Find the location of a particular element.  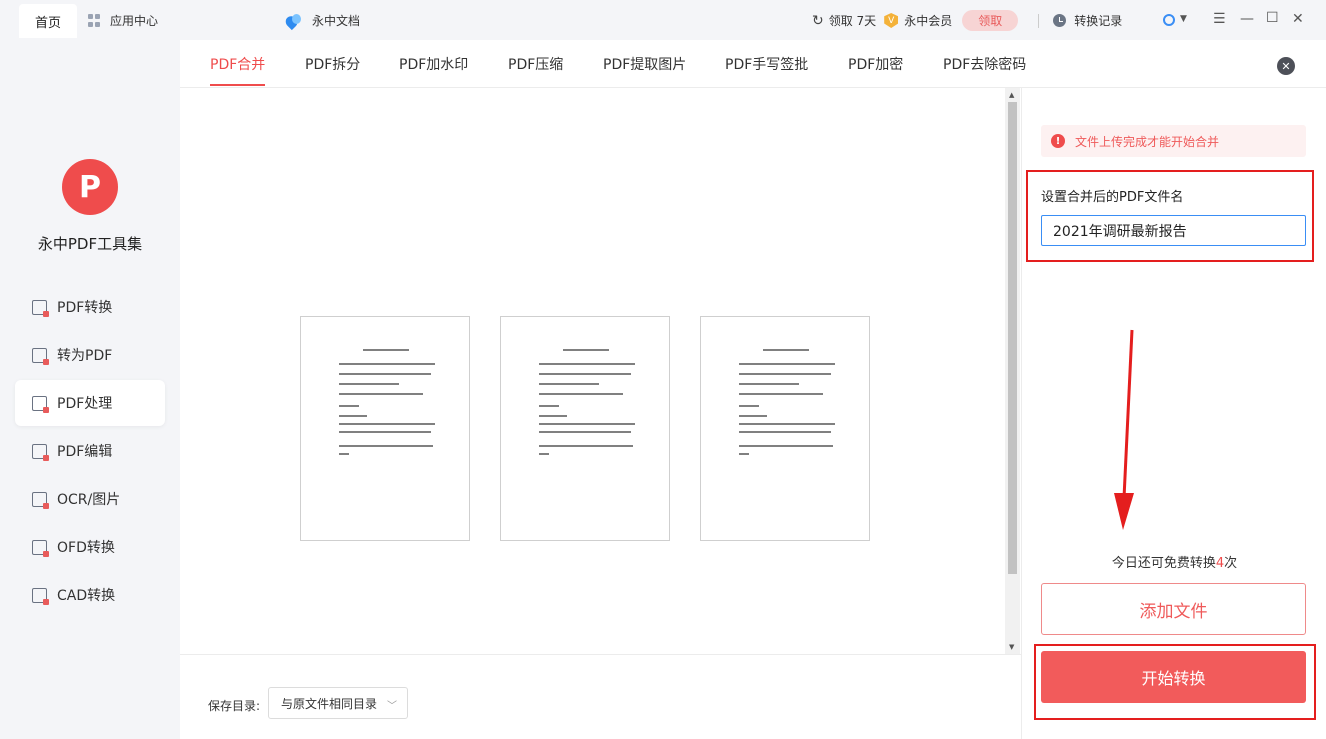

sidebar-item-label: OCR/图片 is located at coordinates (89, 500).